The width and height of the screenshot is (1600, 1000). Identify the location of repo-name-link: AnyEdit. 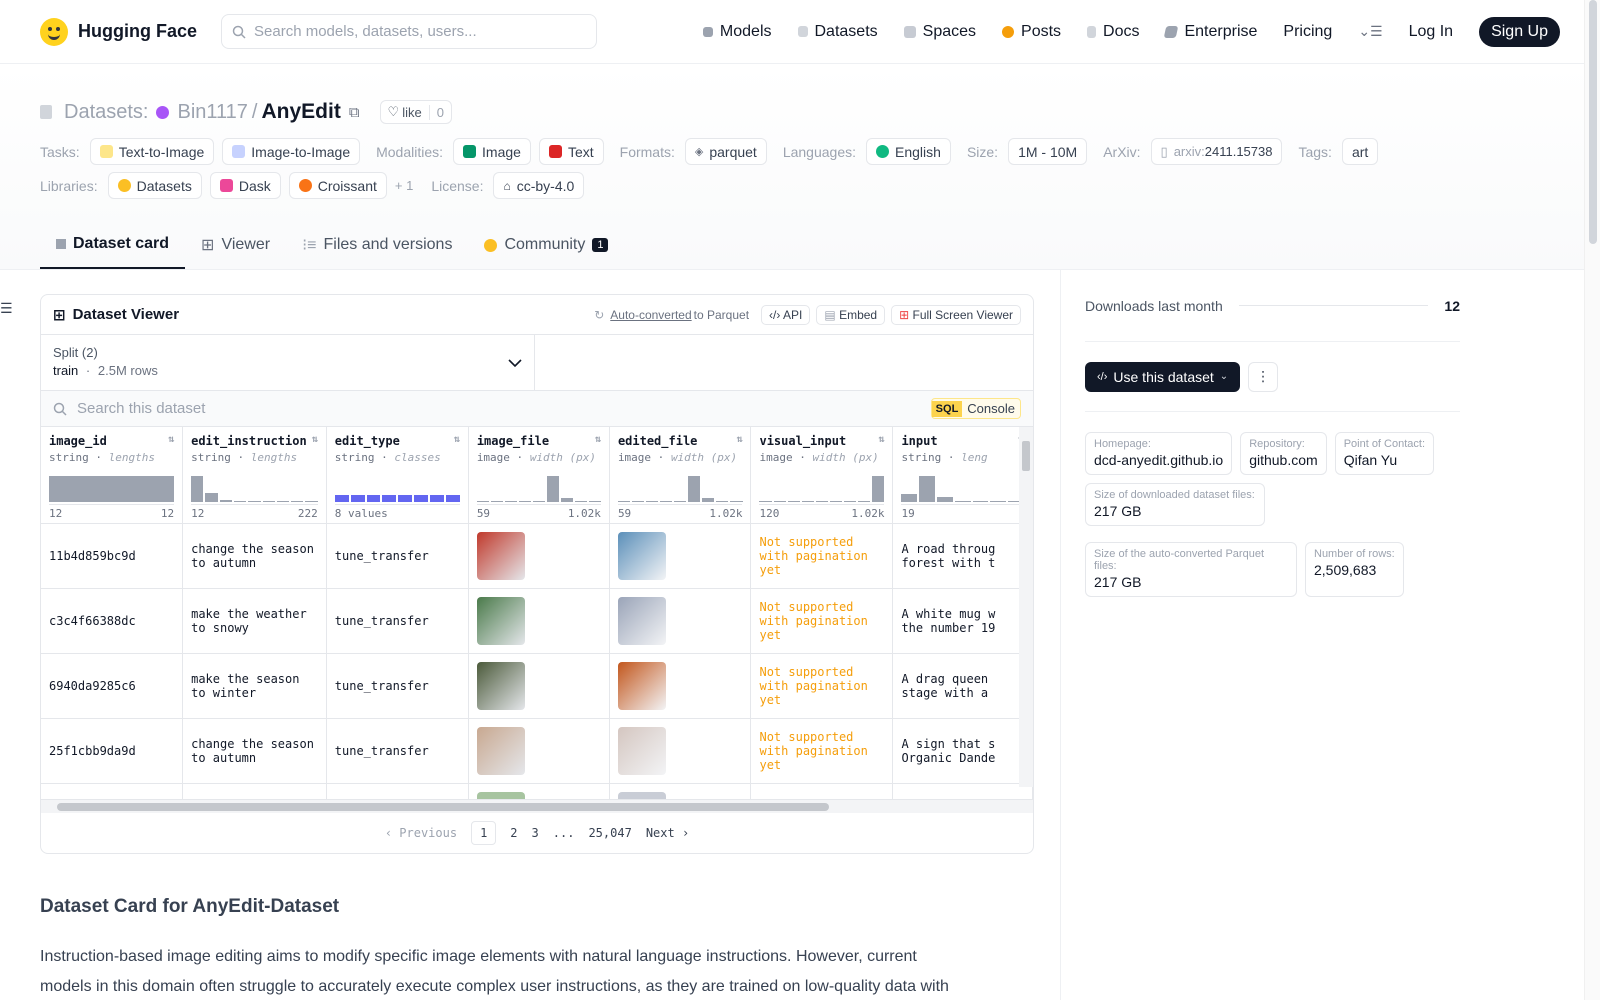
(300, 112).